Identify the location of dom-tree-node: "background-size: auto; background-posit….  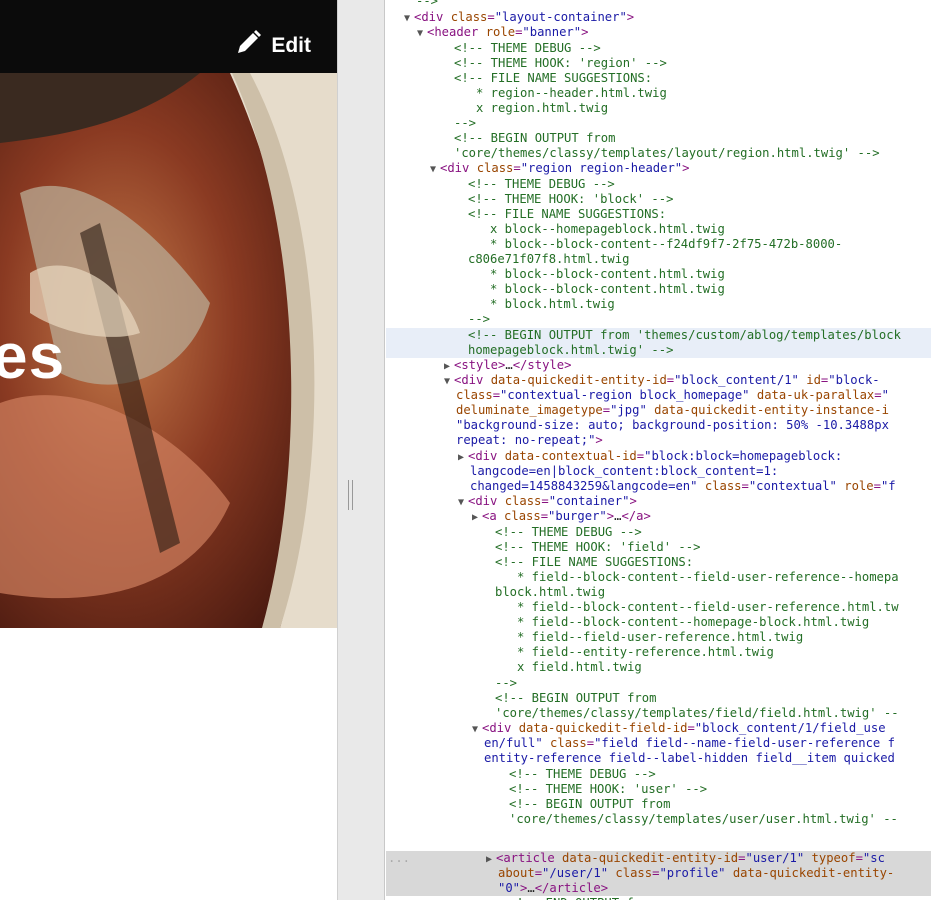
(637, 425).